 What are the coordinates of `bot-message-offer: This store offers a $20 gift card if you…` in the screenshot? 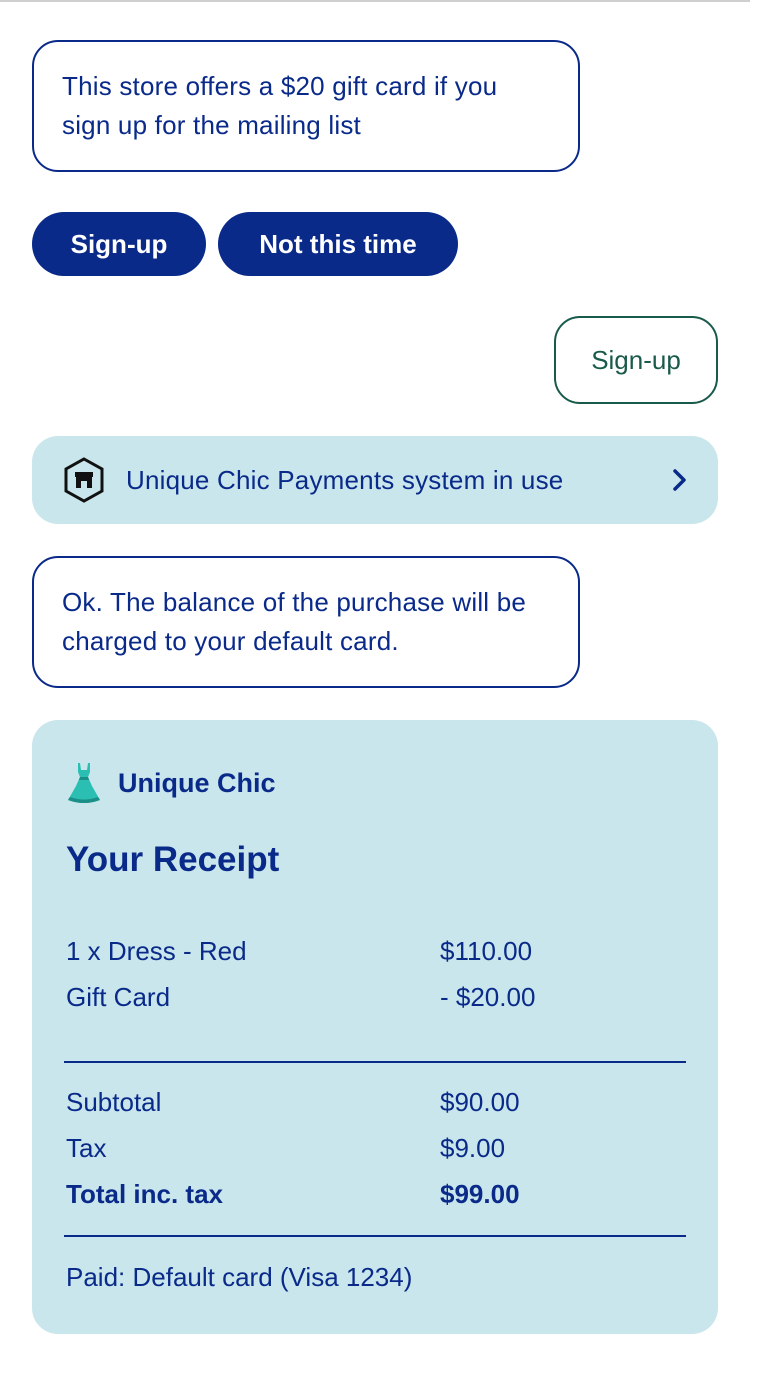 It's located at (306, 106).